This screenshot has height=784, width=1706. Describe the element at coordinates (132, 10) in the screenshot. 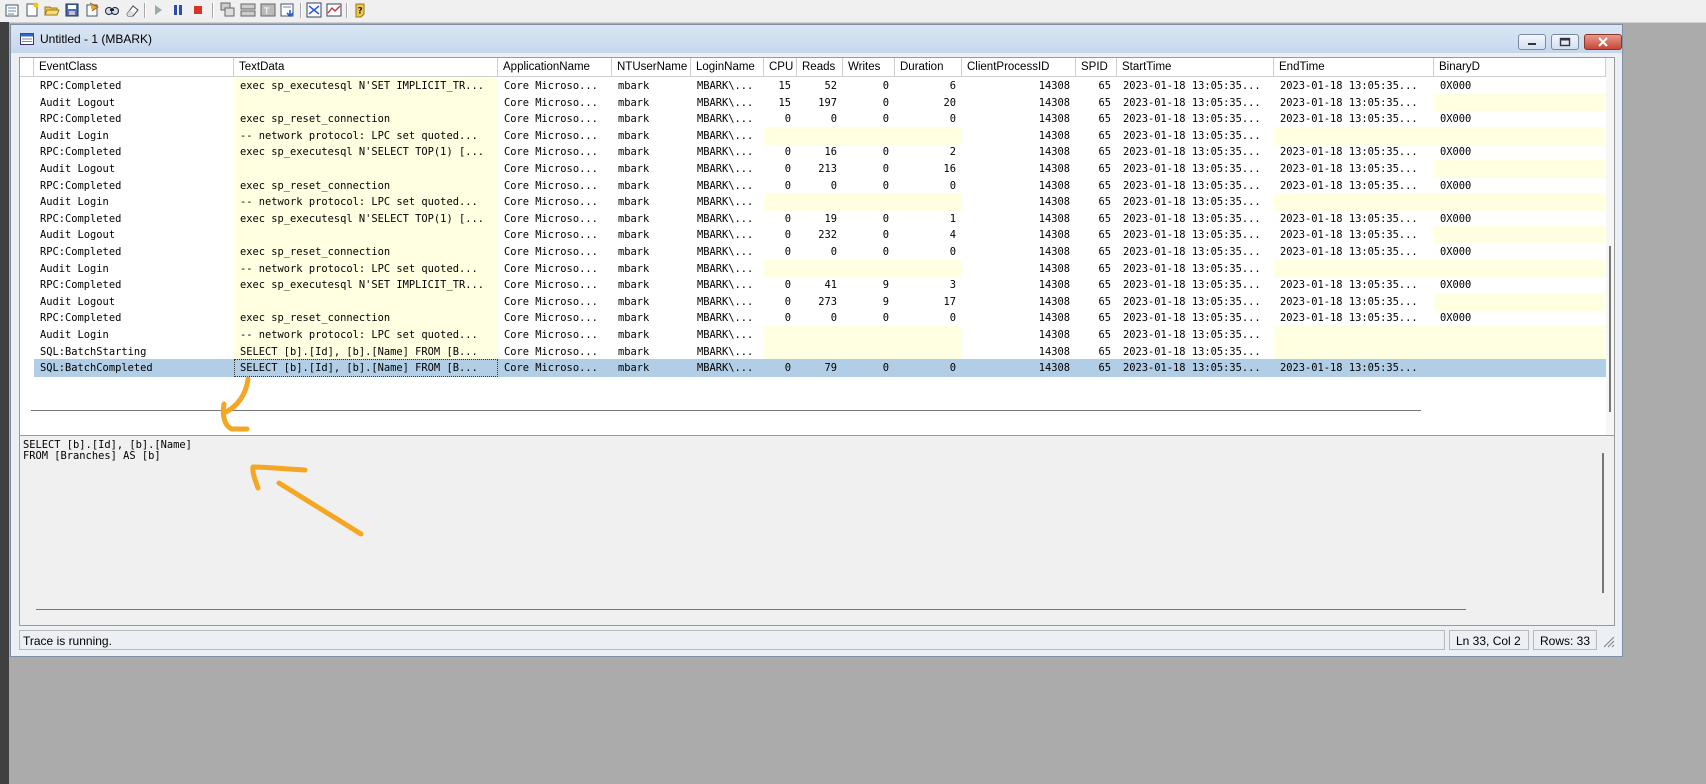

I see `clear-trace-button` at that location.